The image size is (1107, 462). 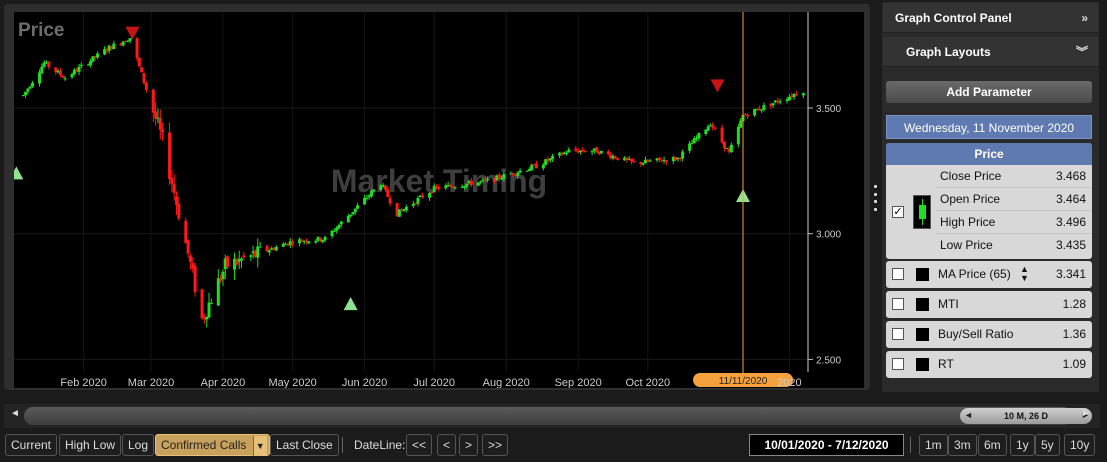 I want to click on scroll-track: 10 M, 26 D ◄ ►, so click(x=558, y=416).